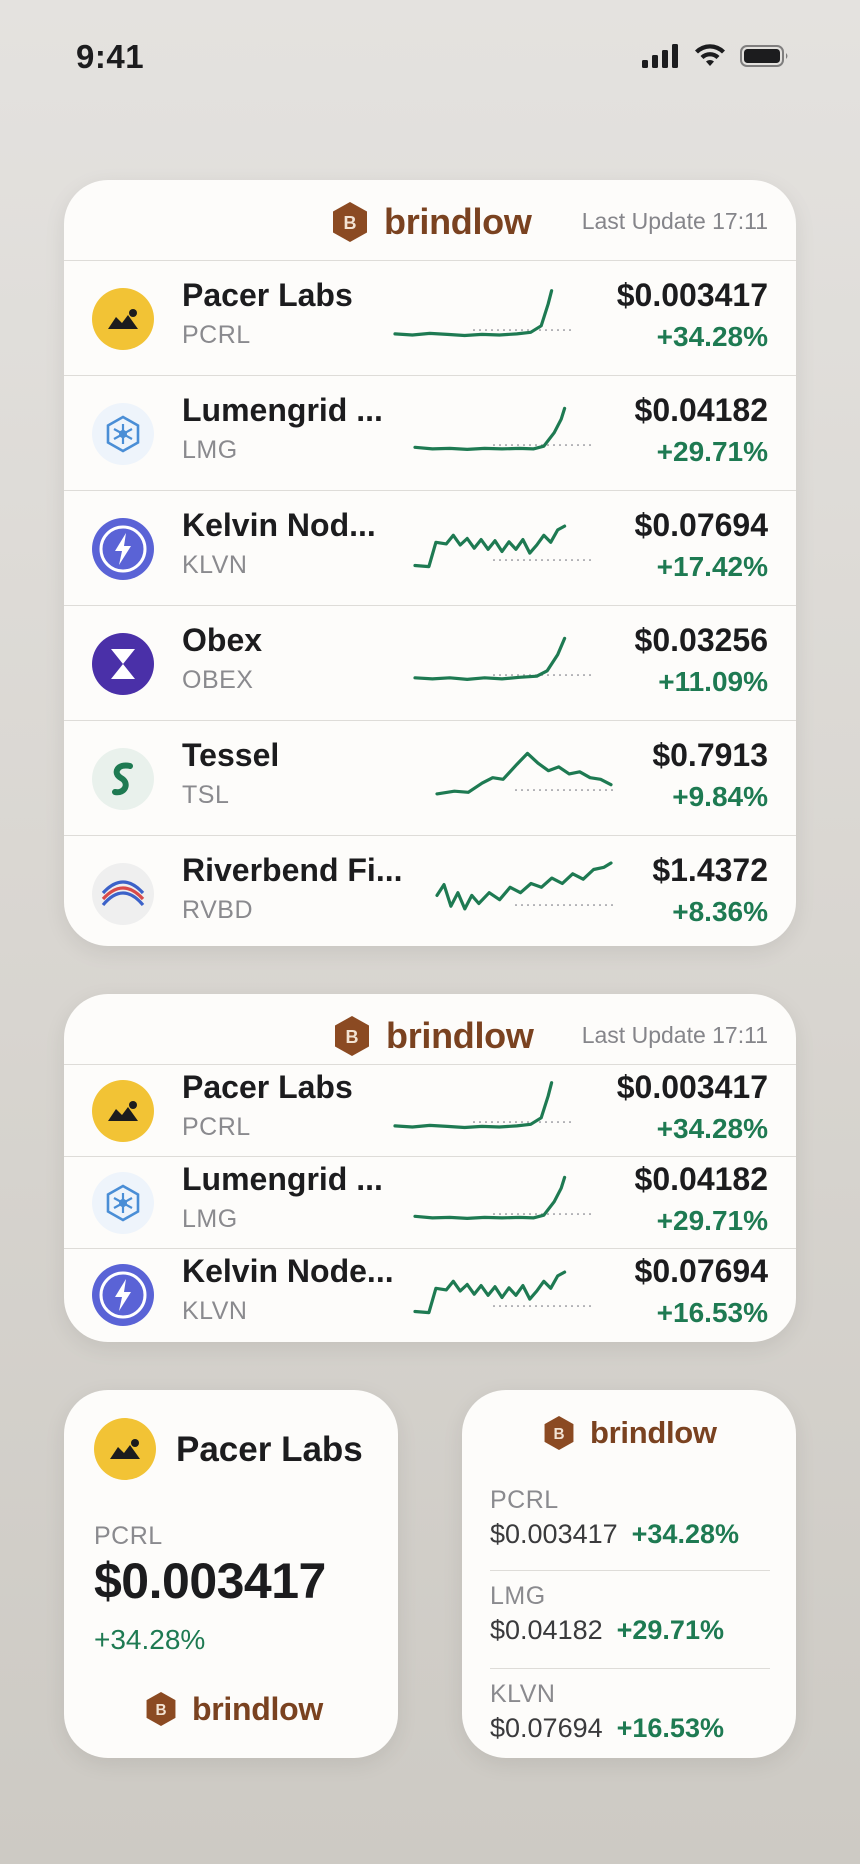 The width and height of the screenshot is (860, 1864). I want to click on list-item: LMG $0.04182 +29.71%, so click(630, 1614).